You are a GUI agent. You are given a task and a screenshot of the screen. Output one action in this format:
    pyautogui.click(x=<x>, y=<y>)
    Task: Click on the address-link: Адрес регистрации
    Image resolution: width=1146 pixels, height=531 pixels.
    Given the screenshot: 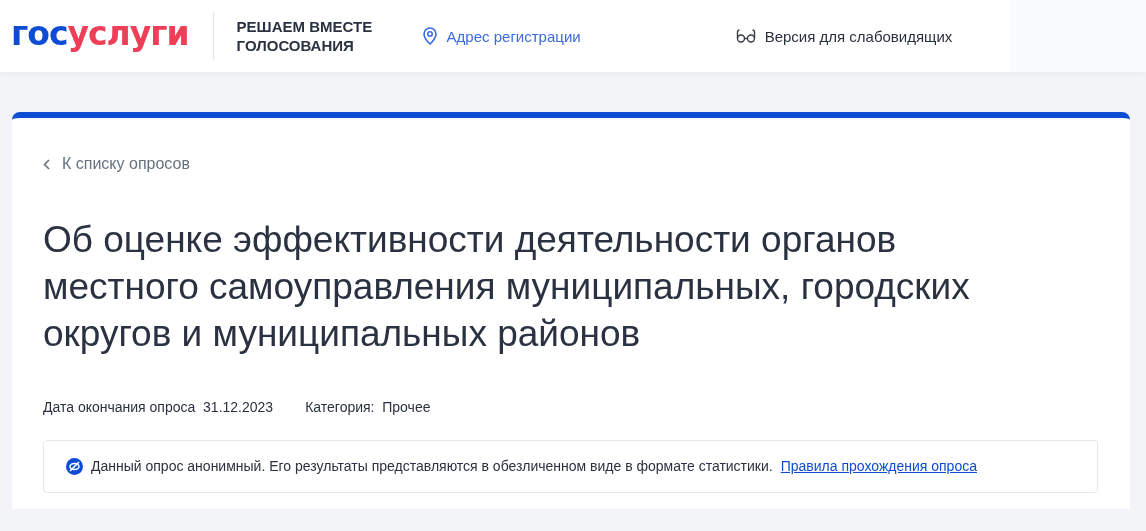 What is the action you would take?
    pyautogui.click(x=501, y=36)
    